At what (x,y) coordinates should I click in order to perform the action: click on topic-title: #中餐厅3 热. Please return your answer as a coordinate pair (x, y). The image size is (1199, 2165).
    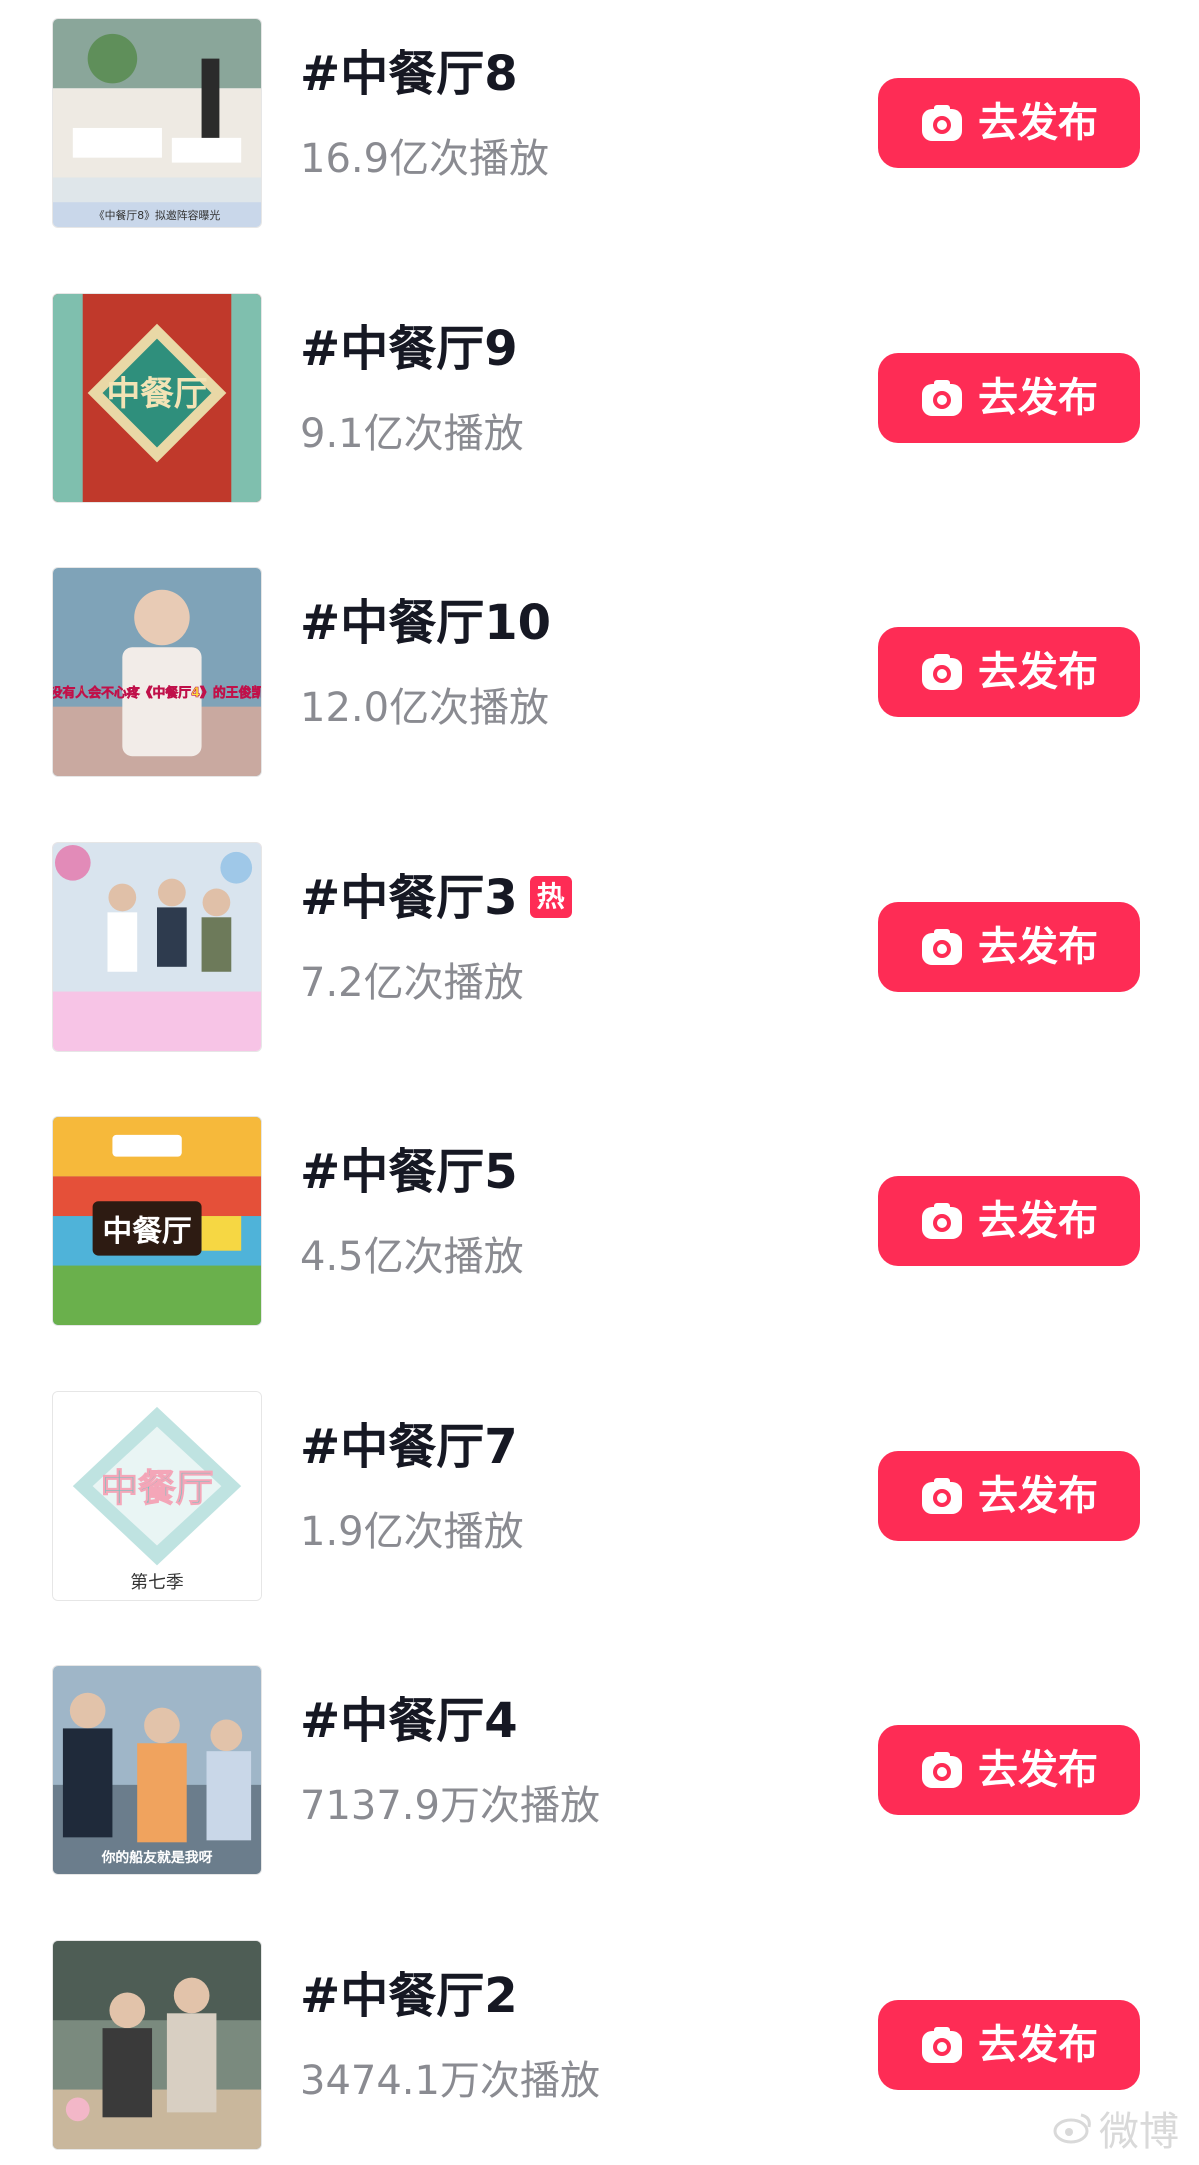
    Looking at the image, I should click on (436, 898).